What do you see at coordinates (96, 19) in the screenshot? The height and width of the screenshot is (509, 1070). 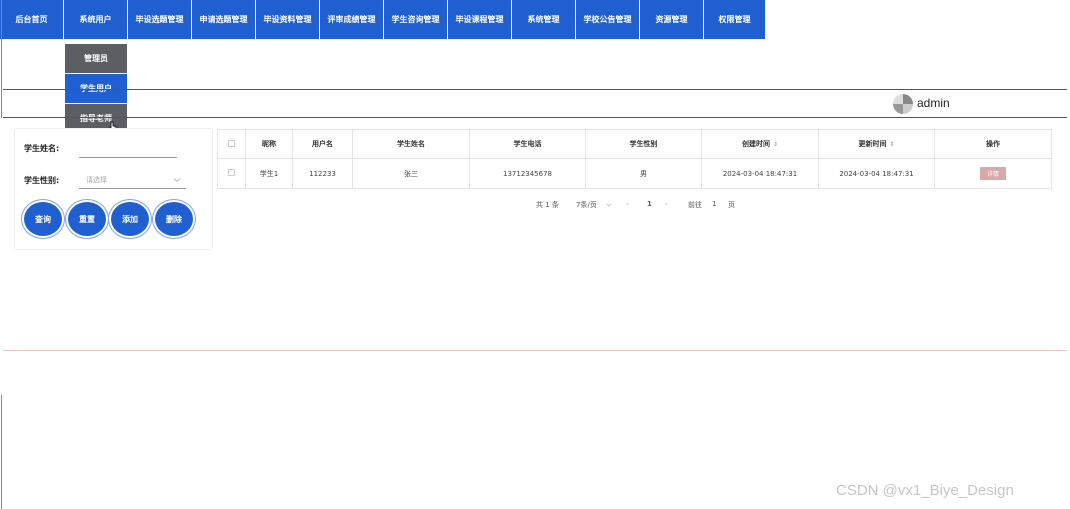 I see `nav-item-system-users: 系统用户` at bounding box center [96, 19].